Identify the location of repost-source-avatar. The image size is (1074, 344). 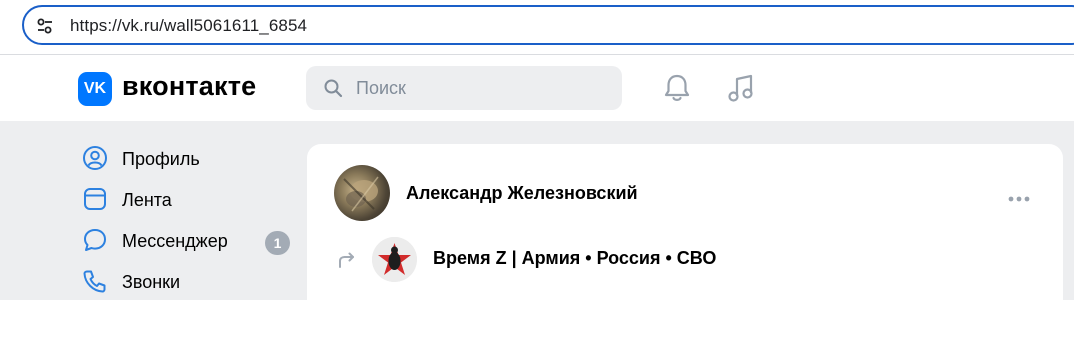
(394, 259).